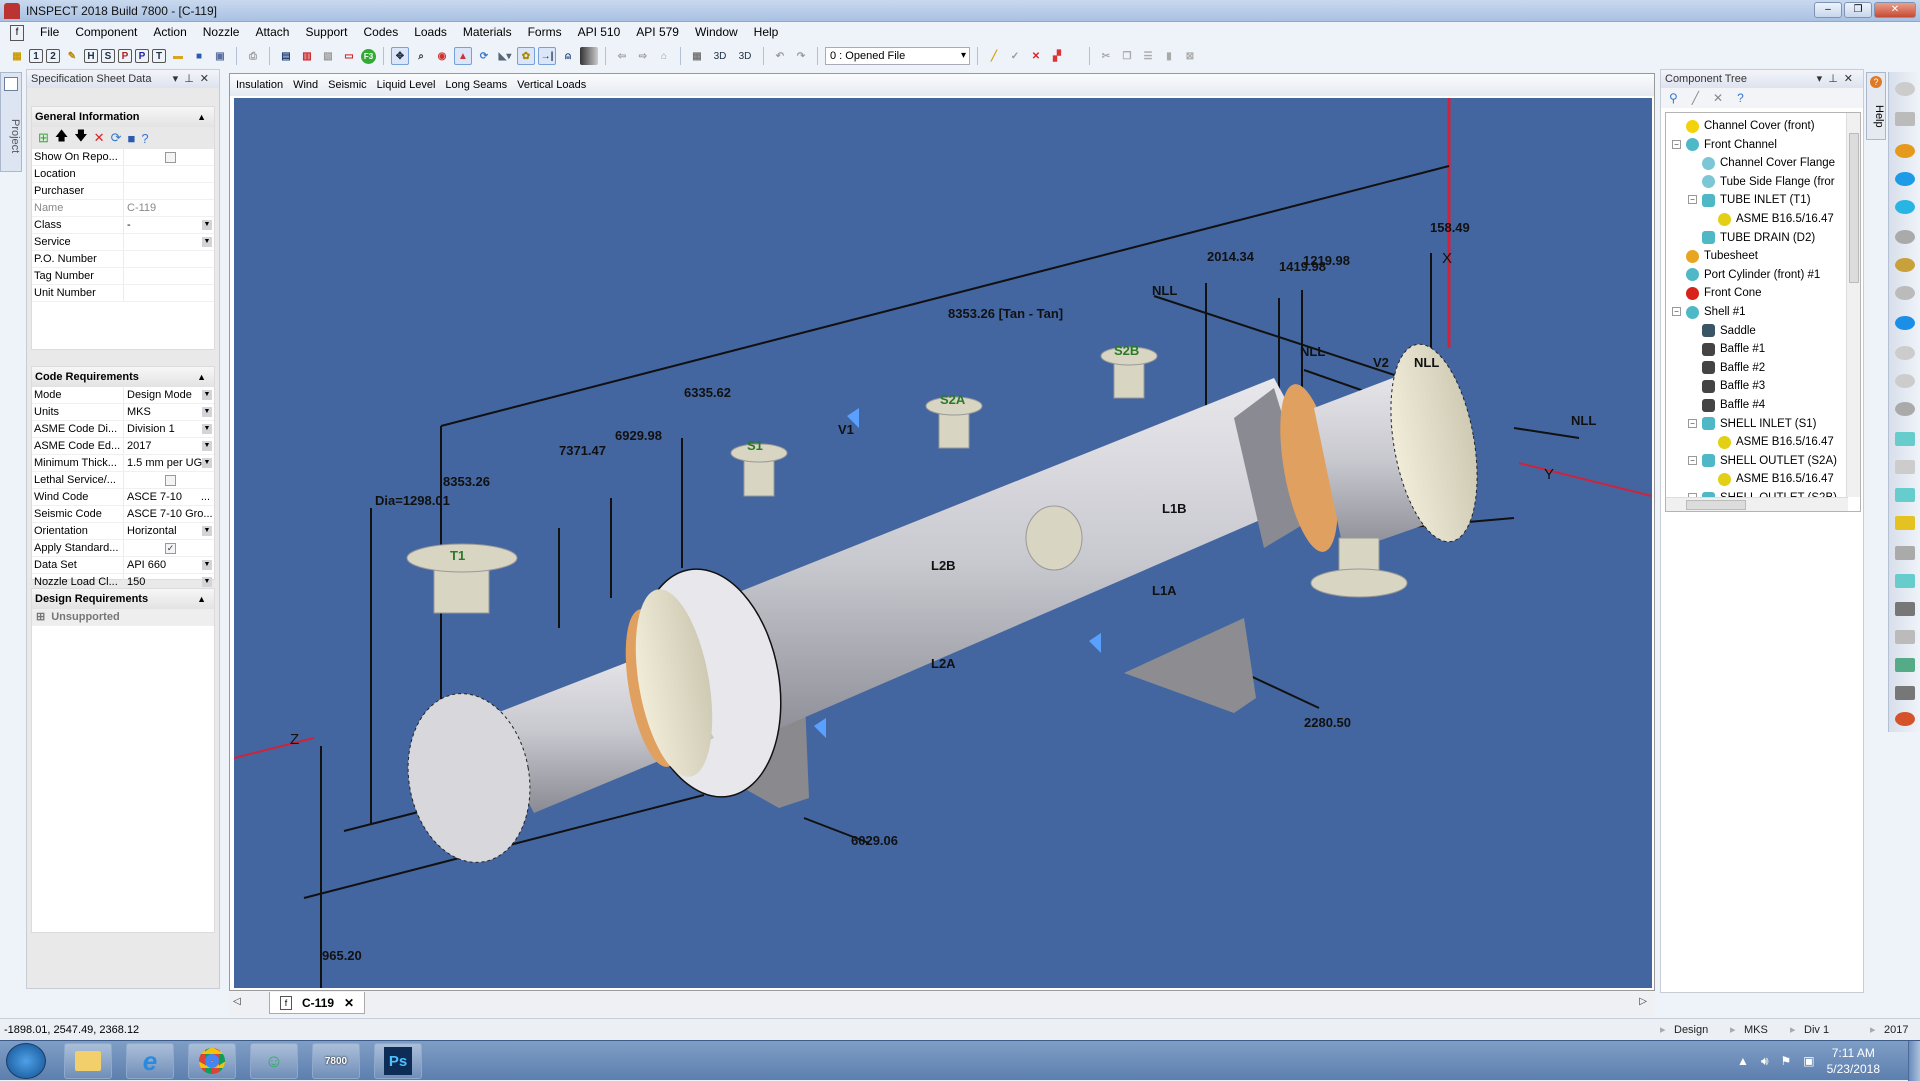 The image size is (1920, 1081). What do you see at coordinates (1733, 368) in the screenshot?
I see `tree-node: Baffle #2` at bounding box center [1733, 368].